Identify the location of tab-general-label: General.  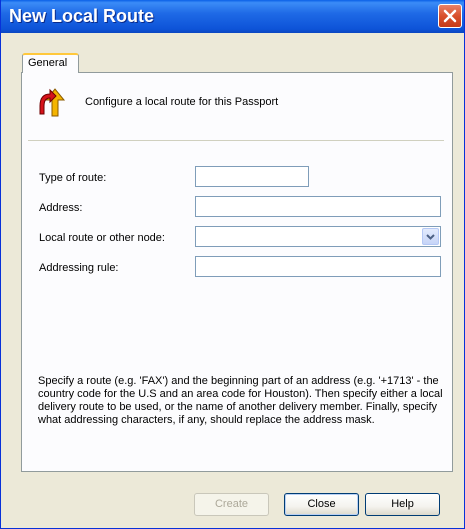
(48, 63).